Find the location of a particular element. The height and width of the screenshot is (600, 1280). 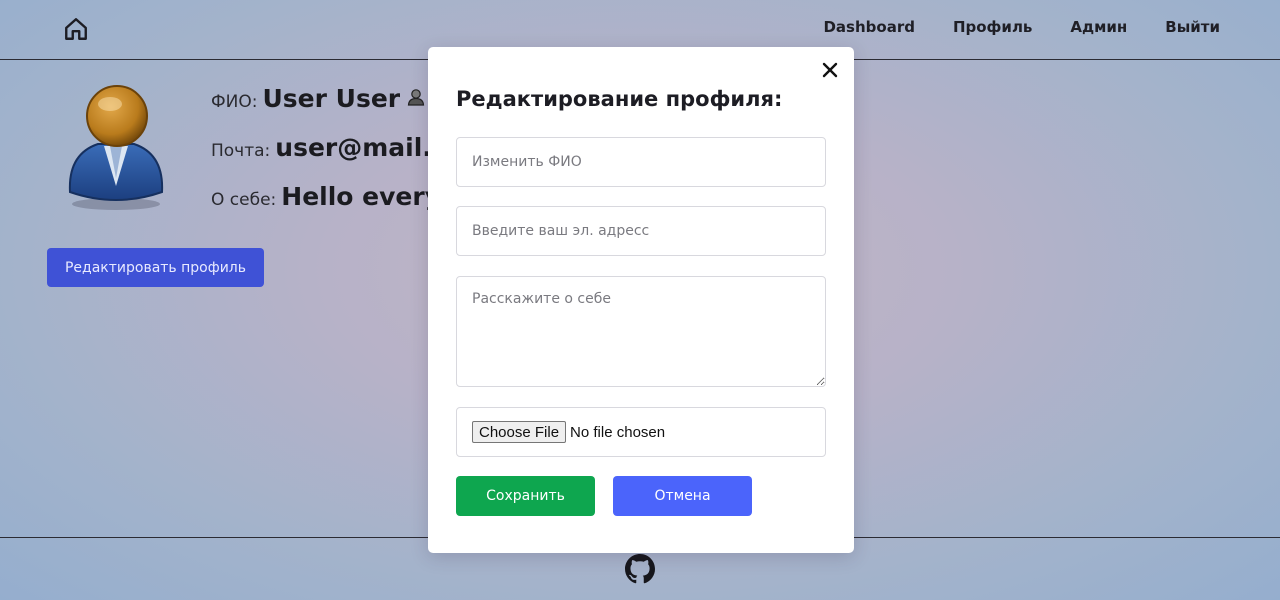

email-label: Почта: is located at coordinates (241, 151).